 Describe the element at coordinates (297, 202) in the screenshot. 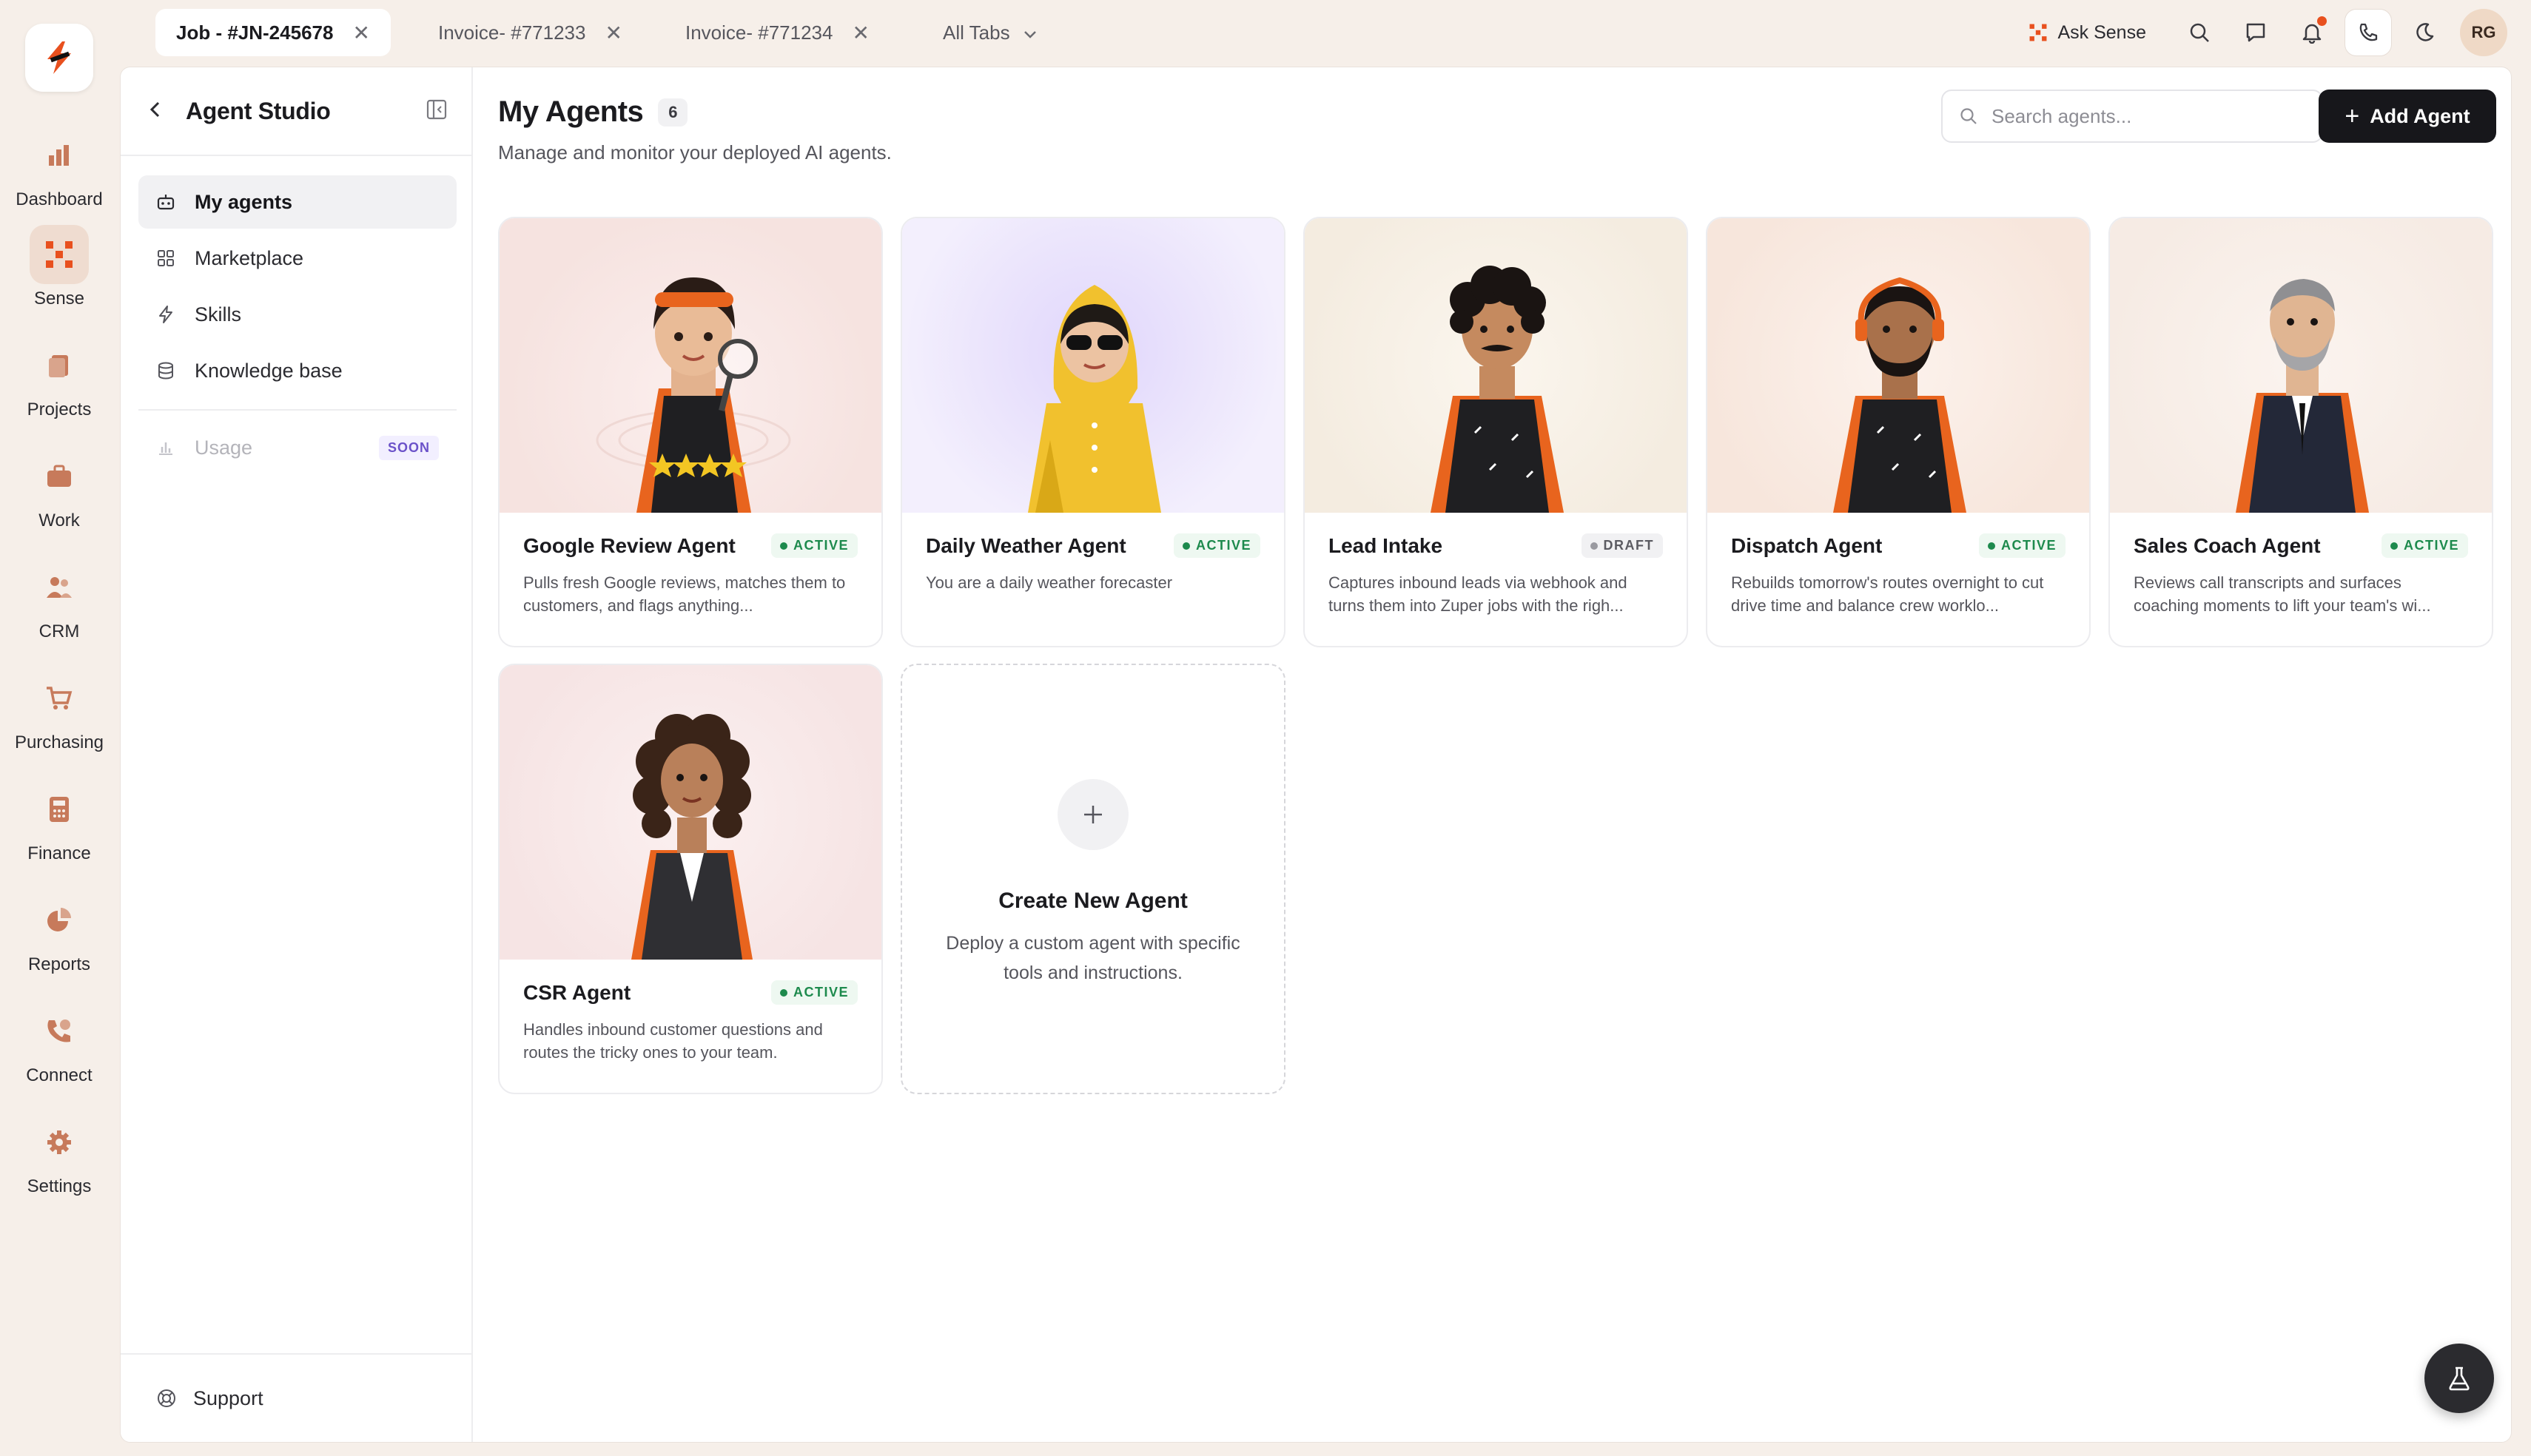

I see `sidebar-item-my-agents: My agents` at that location.